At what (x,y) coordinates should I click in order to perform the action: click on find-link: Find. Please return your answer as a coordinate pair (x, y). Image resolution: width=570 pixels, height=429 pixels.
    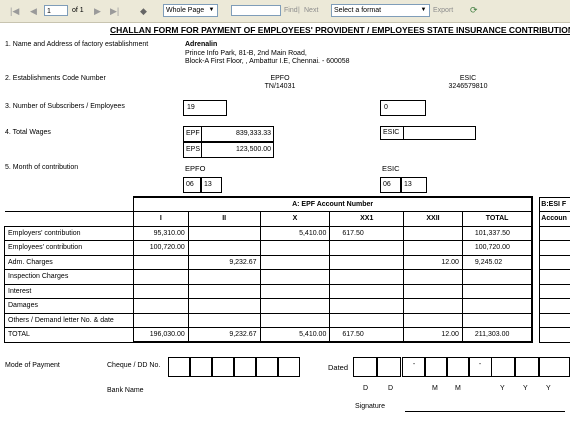
    Looking at the image, I should click on (291, 10).